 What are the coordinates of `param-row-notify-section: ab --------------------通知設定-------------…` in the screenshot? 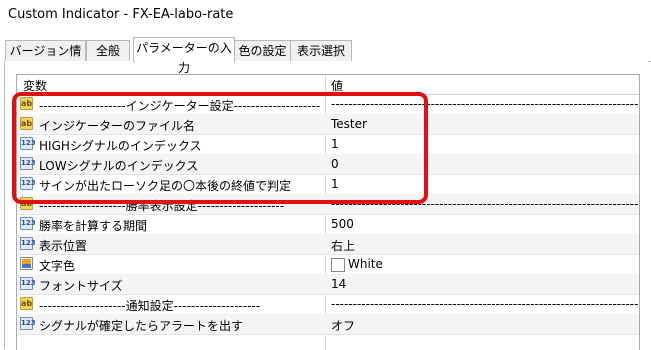 It's located at (328, 304).